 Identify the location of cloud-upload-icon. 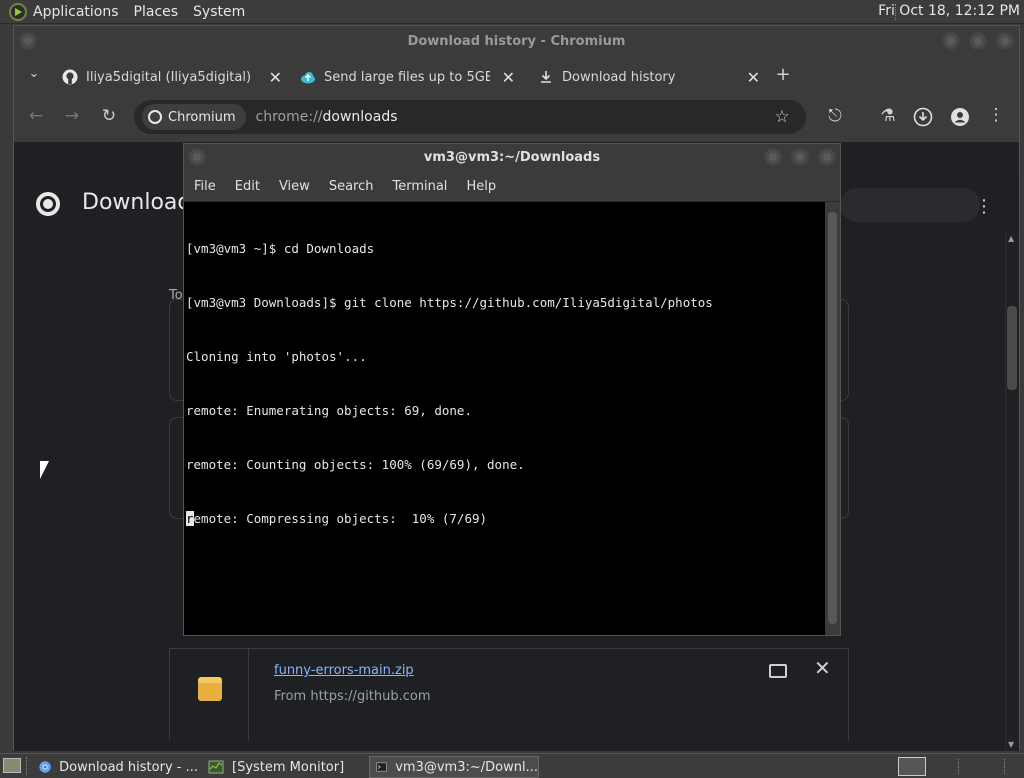
(308, 78).